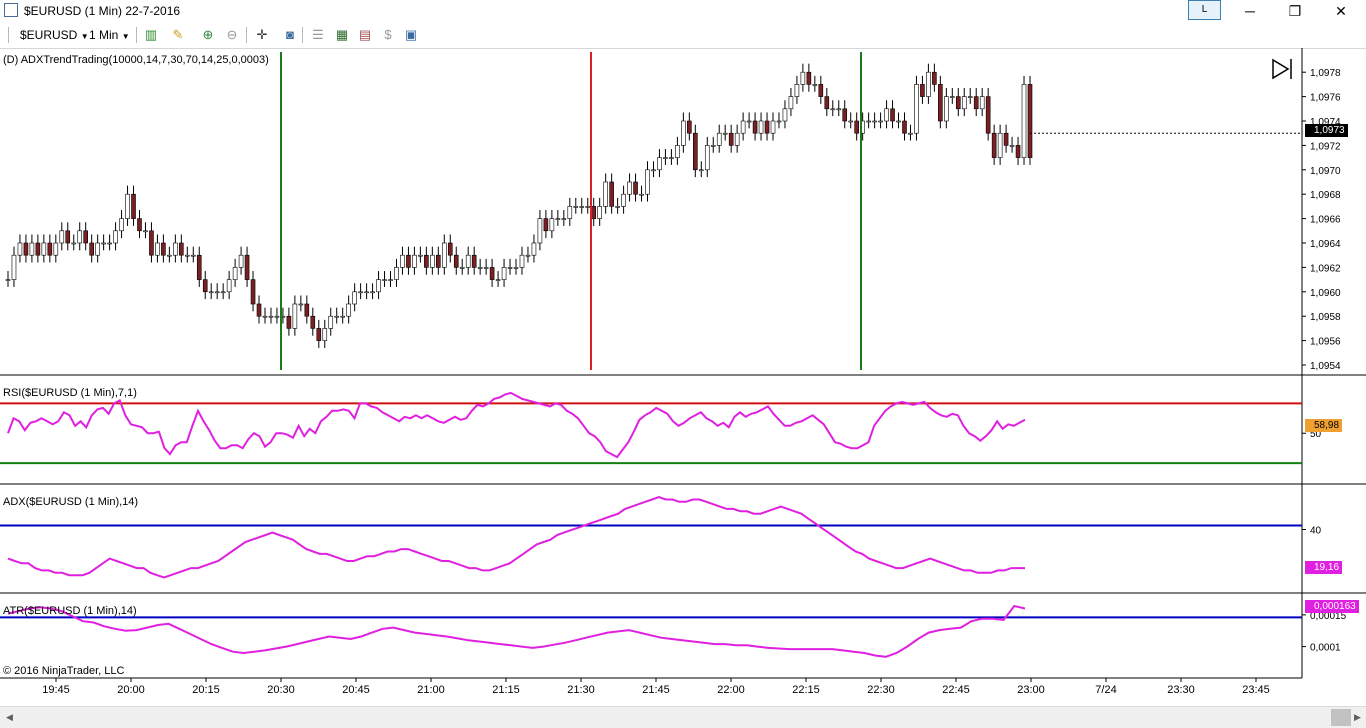  What do you see at coordinates (208, 35) in the screenshot?
I see `zoom-in-icon: ⊕` at bounding box center [208, 35].